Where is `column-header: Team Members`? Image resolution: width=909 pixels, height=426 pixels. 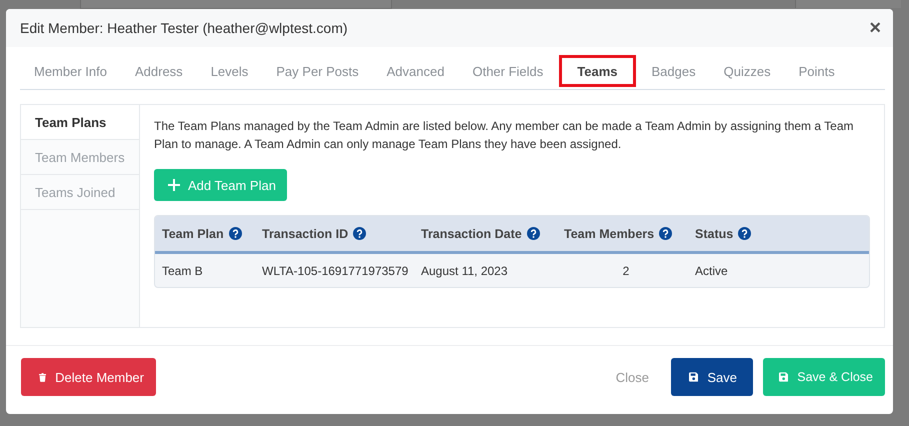
column-header: Team Members is located at coordinates (609, 233).